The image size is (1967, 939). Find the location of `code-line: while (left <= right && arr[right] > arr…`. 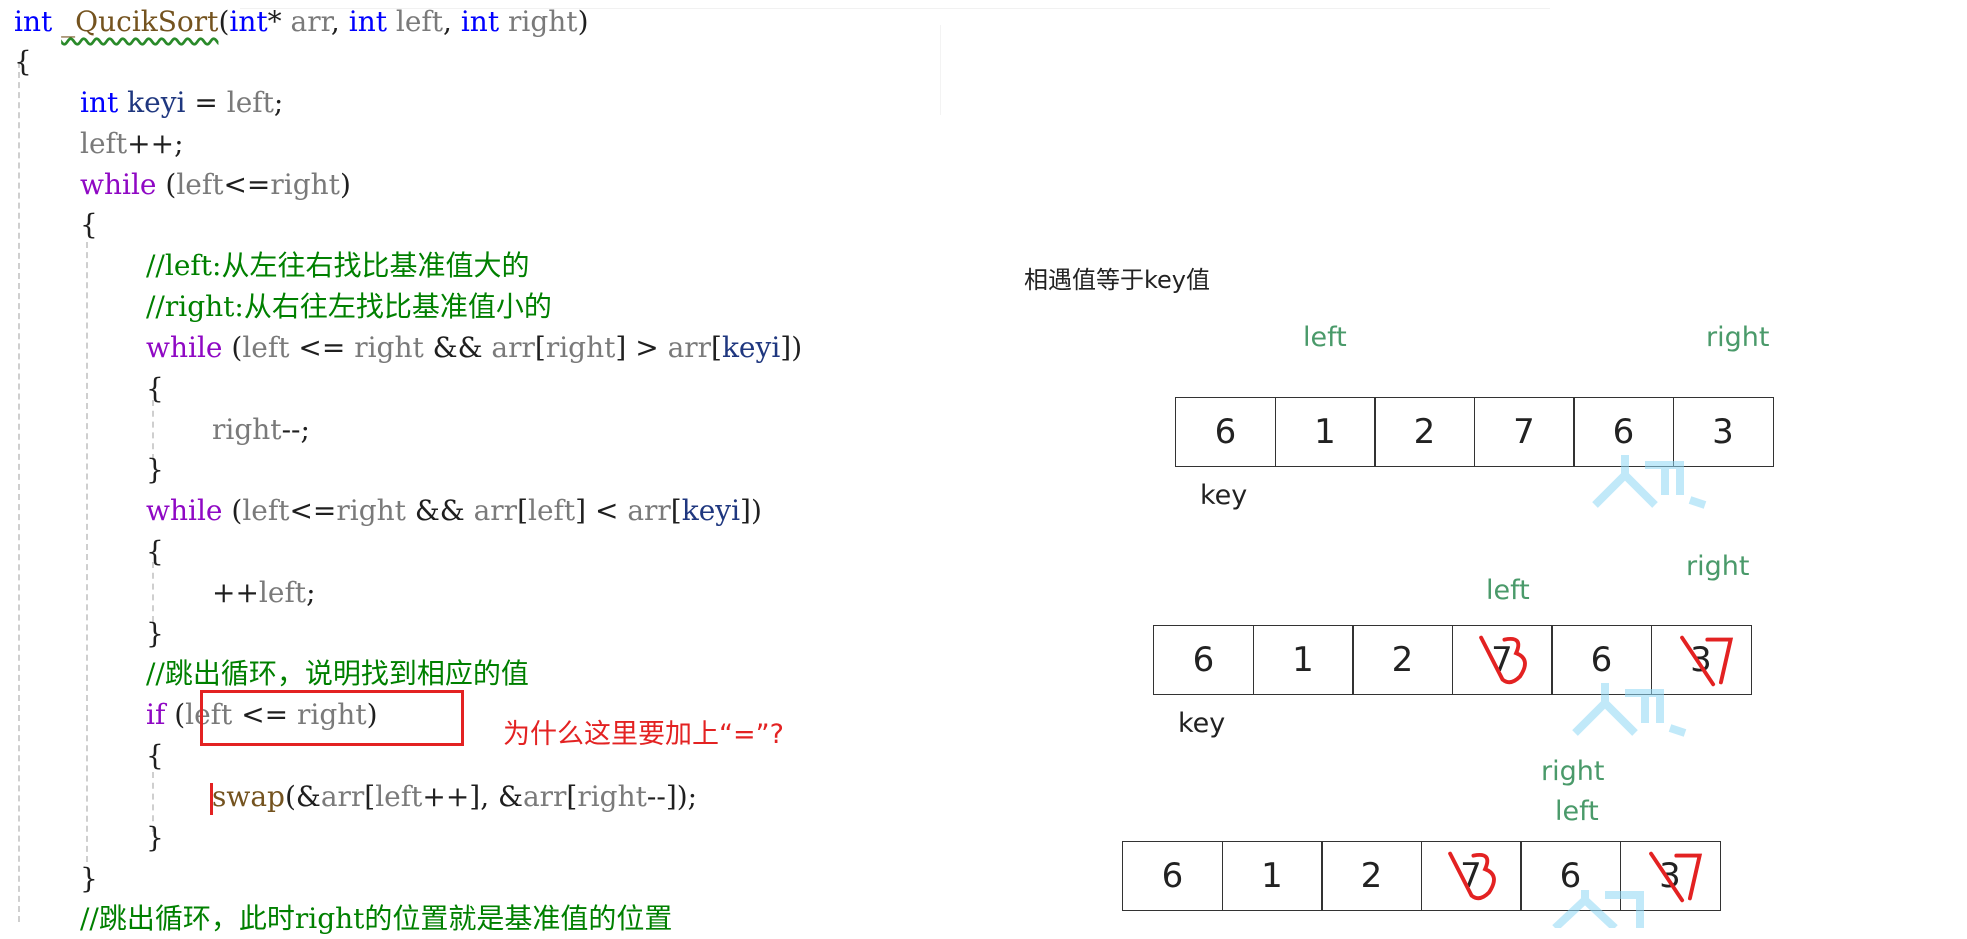

code-line: while (left <= right && arr[right] > arr… is located at coordinates (474, 348).